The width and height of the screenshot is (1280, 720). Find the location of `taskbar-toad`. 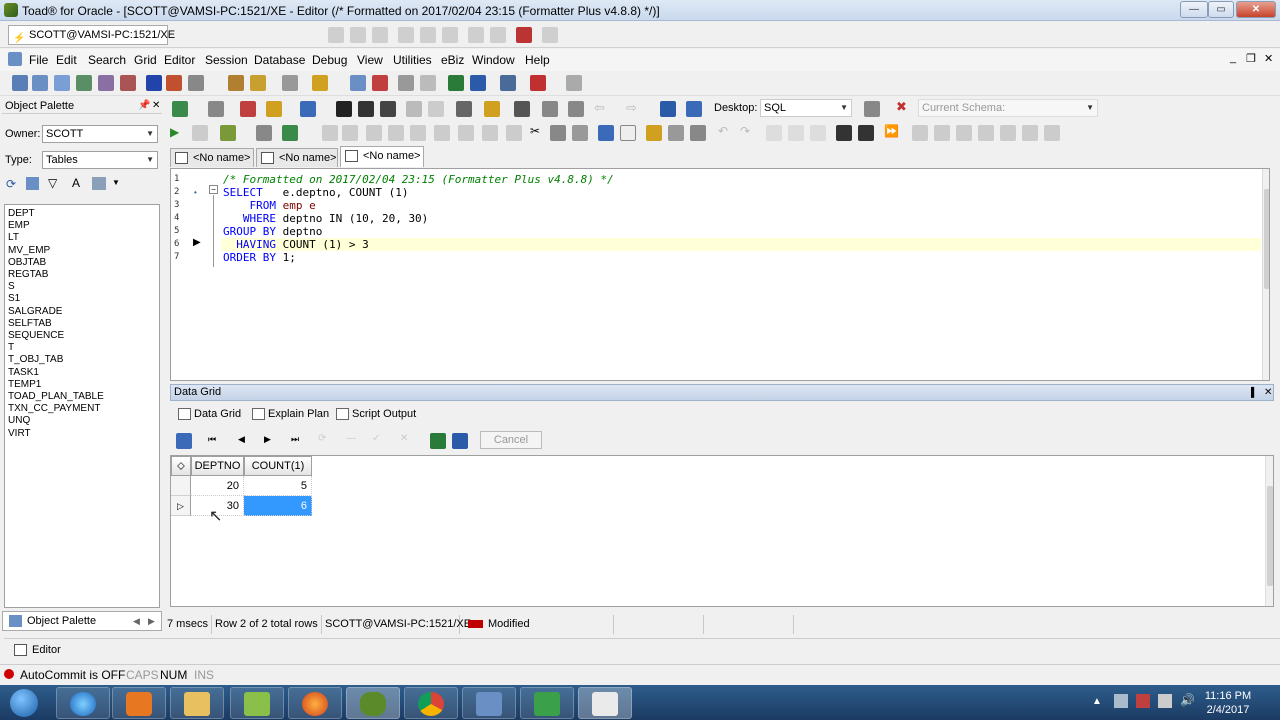

taskbar-toad is located at coordinates (373, 703).